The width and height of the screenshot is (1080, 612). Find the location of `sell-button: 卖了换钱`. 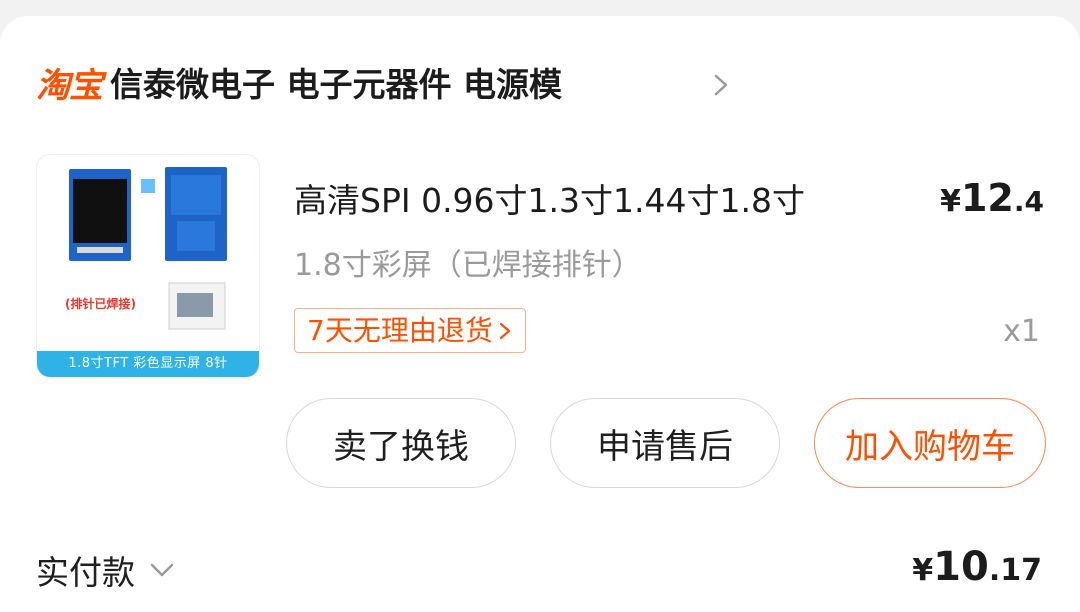

sell-button: 卖了换钱 is located at coordinates (401, 443).